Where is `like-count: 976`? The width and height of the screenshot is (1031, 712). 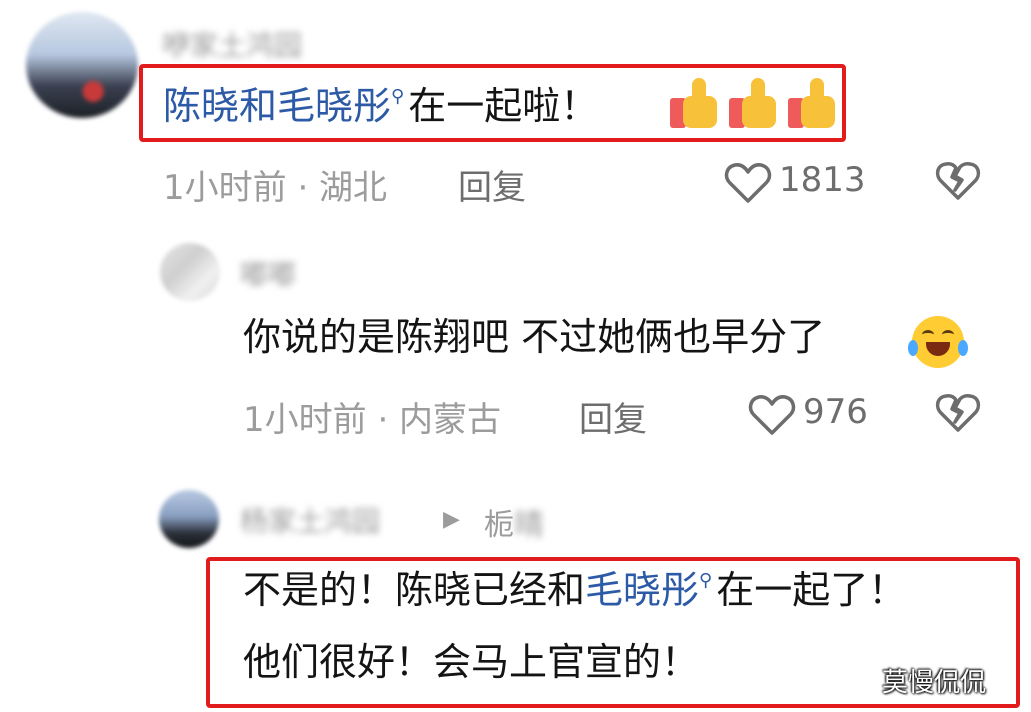 like-count: 976 is located at coordinates (835, 412).